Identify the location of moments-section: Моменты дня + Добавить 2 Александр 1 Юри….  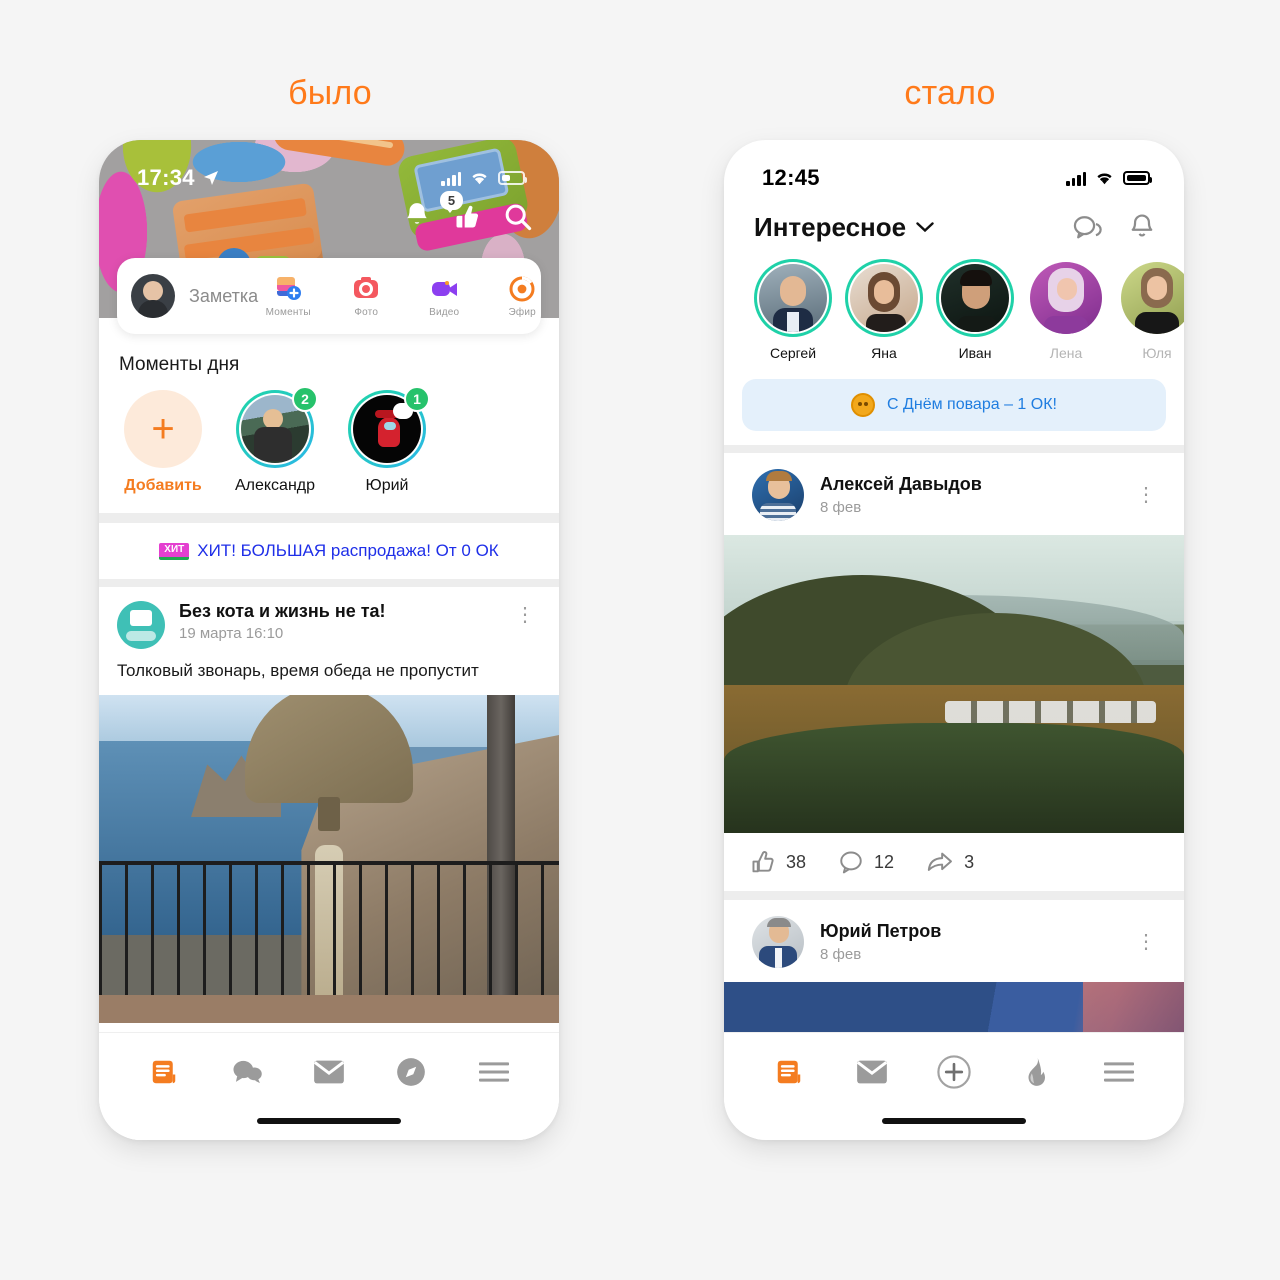
(329, 415).